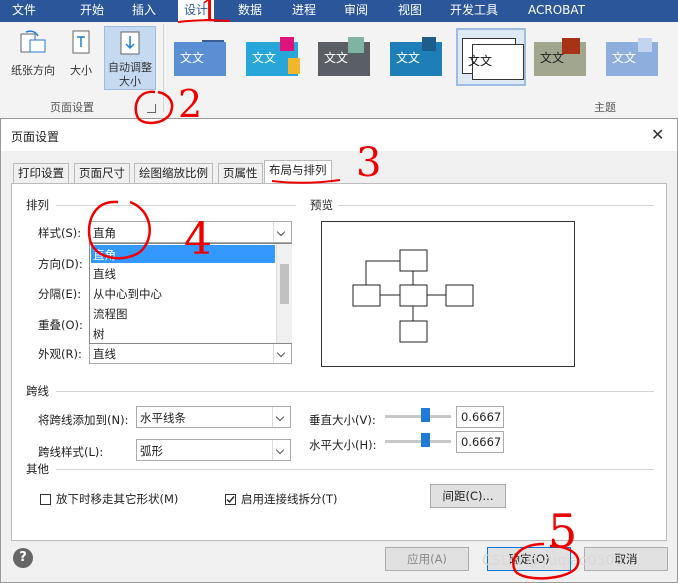  I want to click on line-jumps-separator, so click(355, 391).